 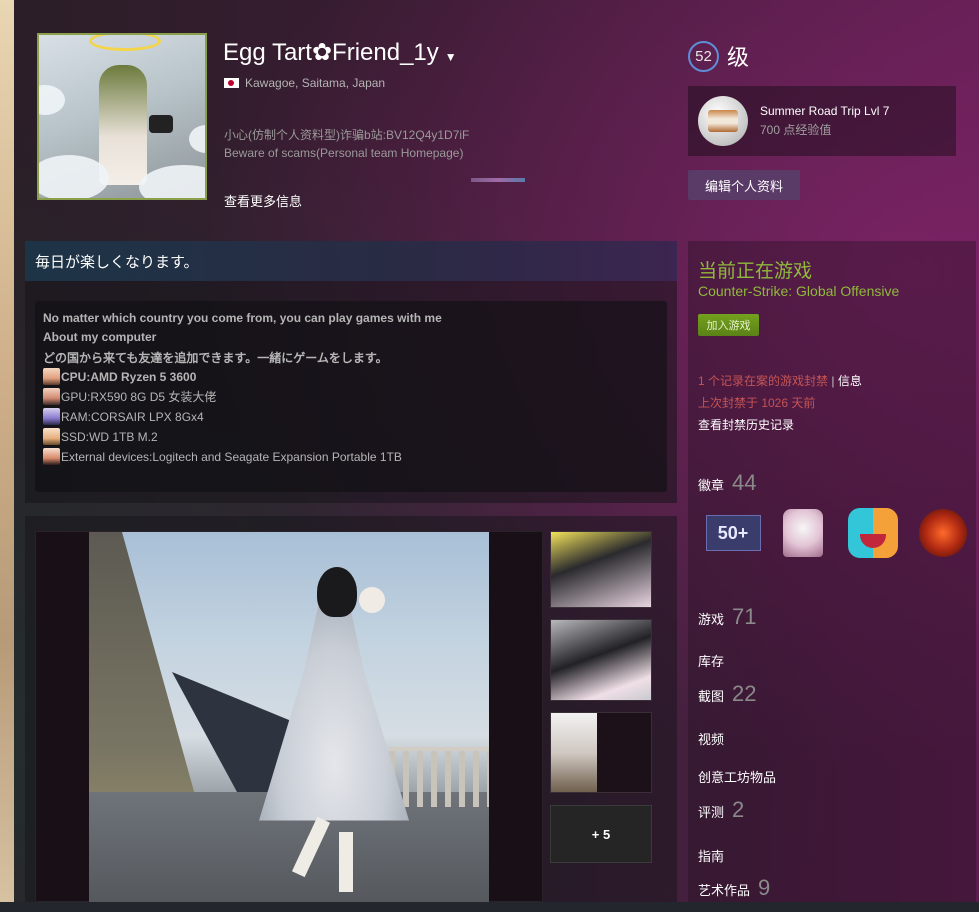 I want to click on stat-count: 22, so click(x=744, y=693).